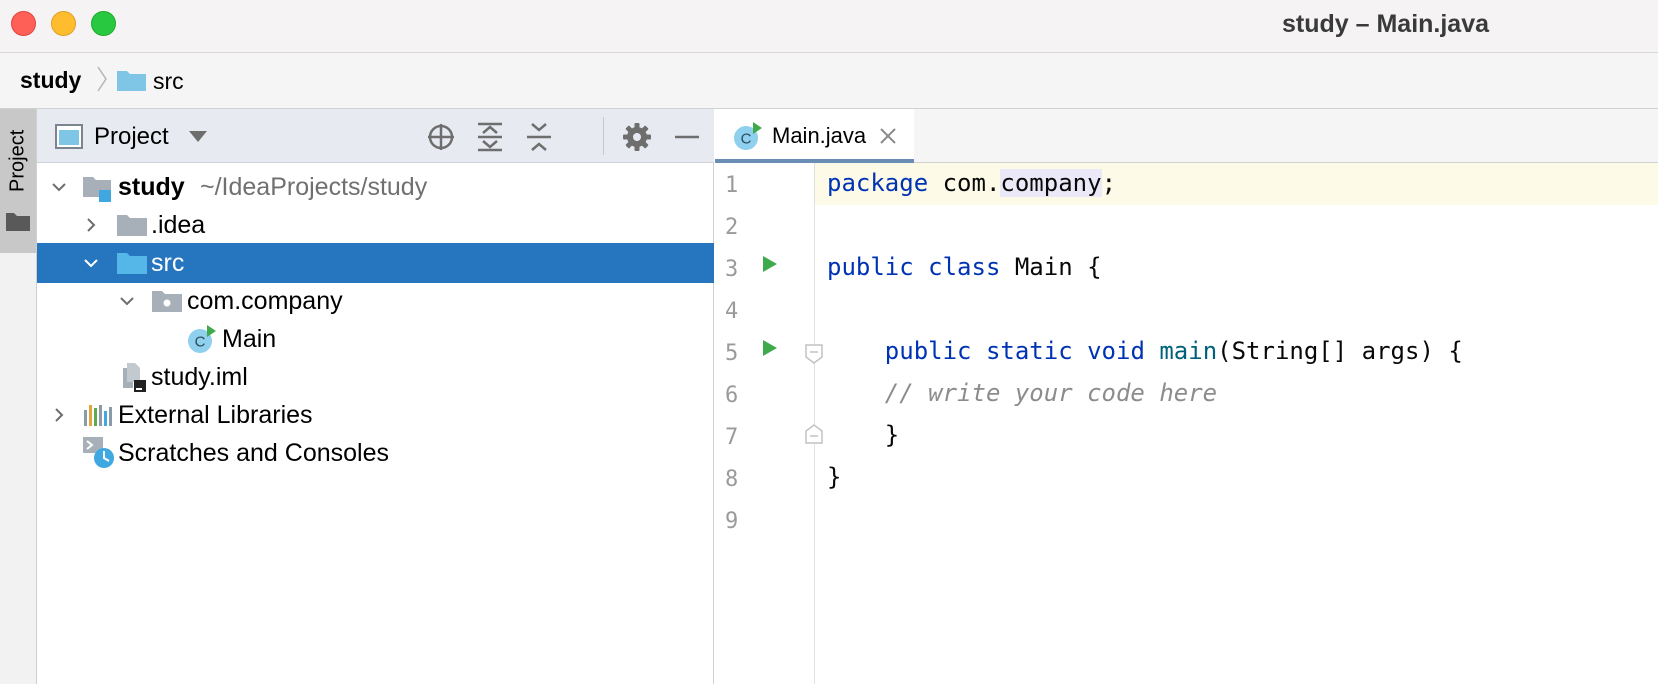 Image resolution: width=1658 pixels, height=684 pixels. Describe the element at coordinates (151, 187) in the screenshot. I see `tree-item-label: study` at that location.